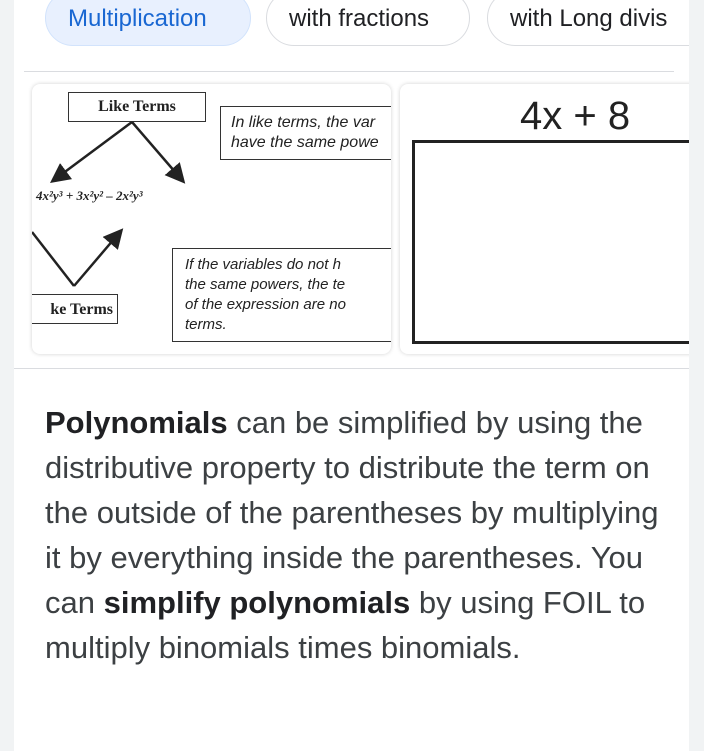  Describe the element at coordinates (89, 195) in the screenshot. I see `expression-text: 4x²y³ + 3x²y² – 2x²y³` at that location.